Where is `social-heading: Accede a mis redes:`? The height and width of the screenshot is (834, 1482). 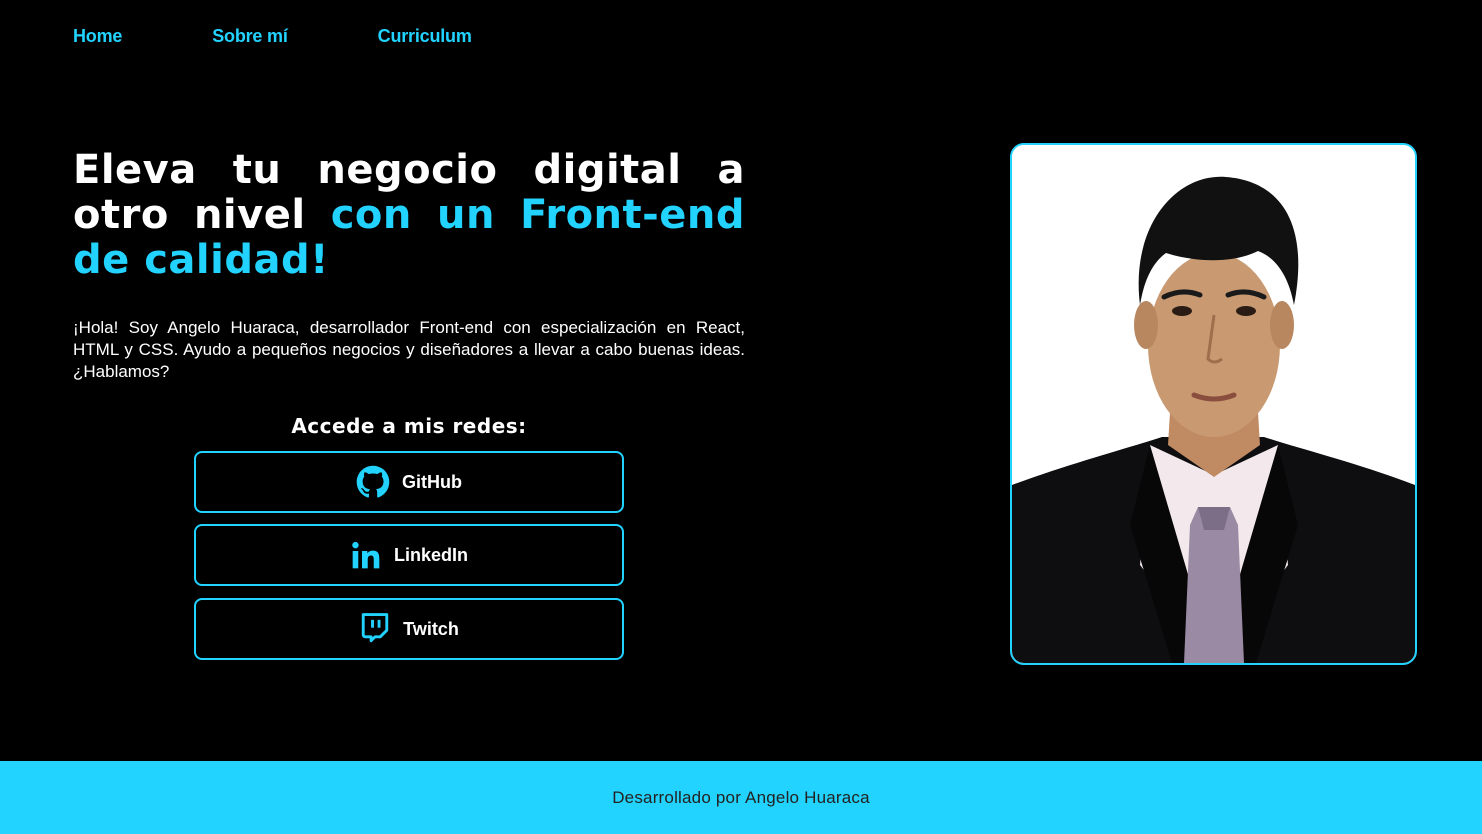
social-heading: Accede a mis redes: is located at coordinates (409, 426).